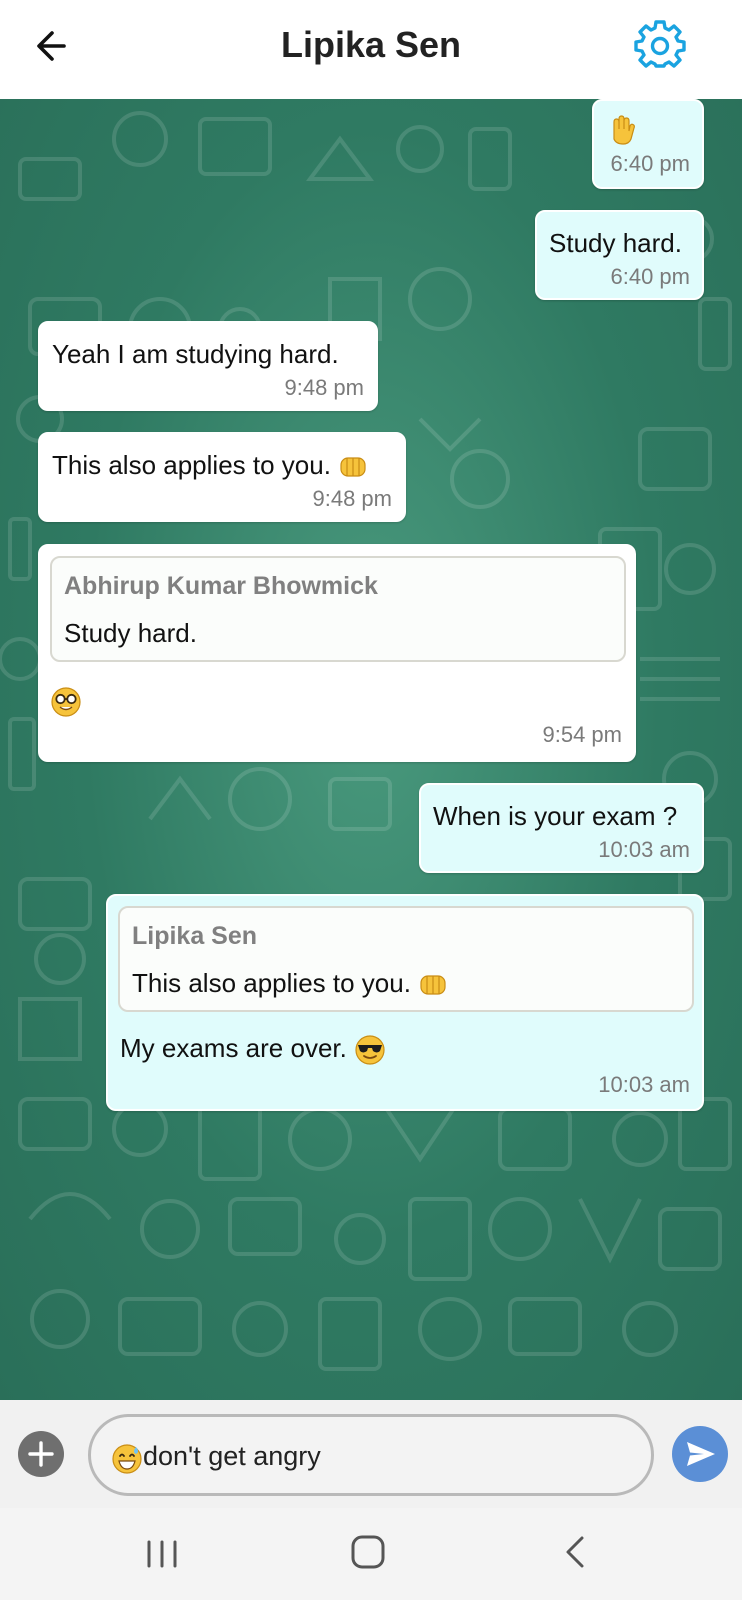  I want to click on grinning-face-with-sweat-emoji, so click(127, 1459).